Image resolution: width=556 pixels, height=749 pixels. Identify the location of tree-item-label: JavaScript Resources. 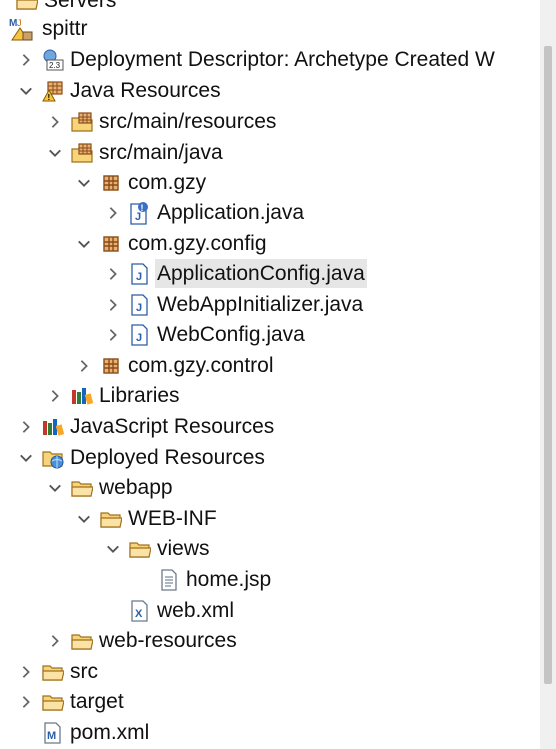
(172, 426).